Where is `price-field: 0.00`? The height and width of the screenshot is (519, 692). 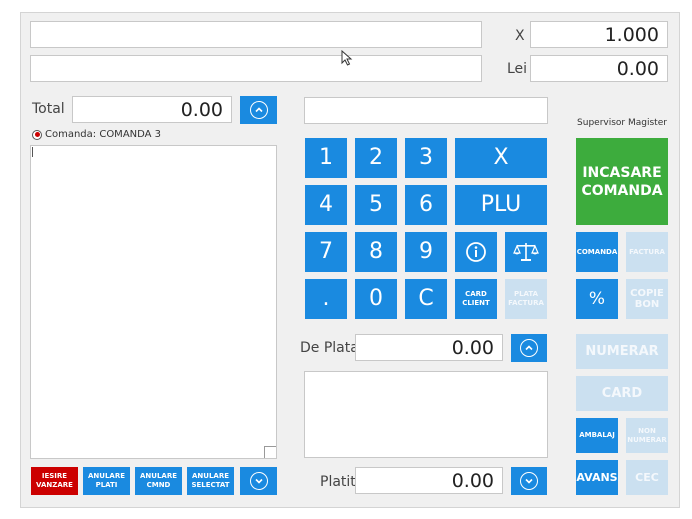 price-field: 0.00 is located at coordinates (599, 68).